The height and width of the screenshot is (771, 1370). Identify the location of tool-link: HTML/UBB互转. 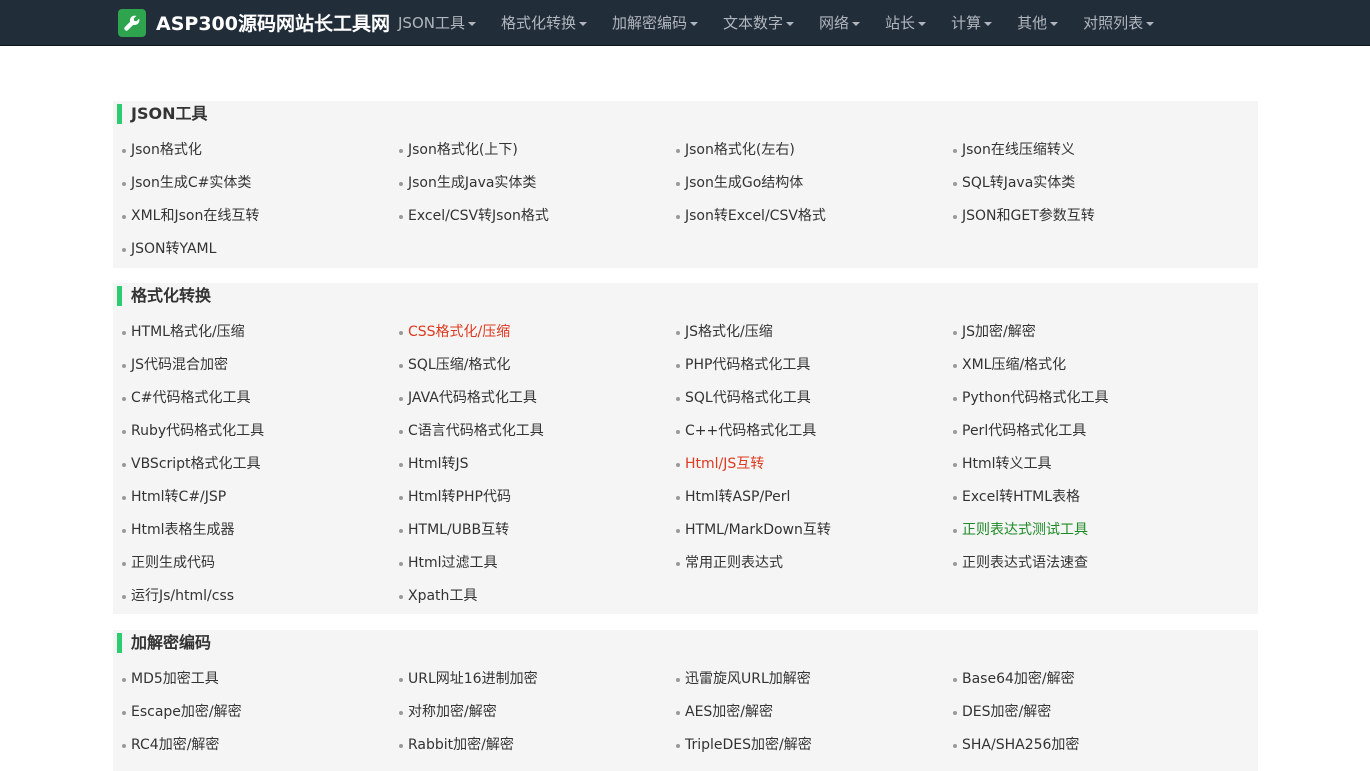
(528, 530).